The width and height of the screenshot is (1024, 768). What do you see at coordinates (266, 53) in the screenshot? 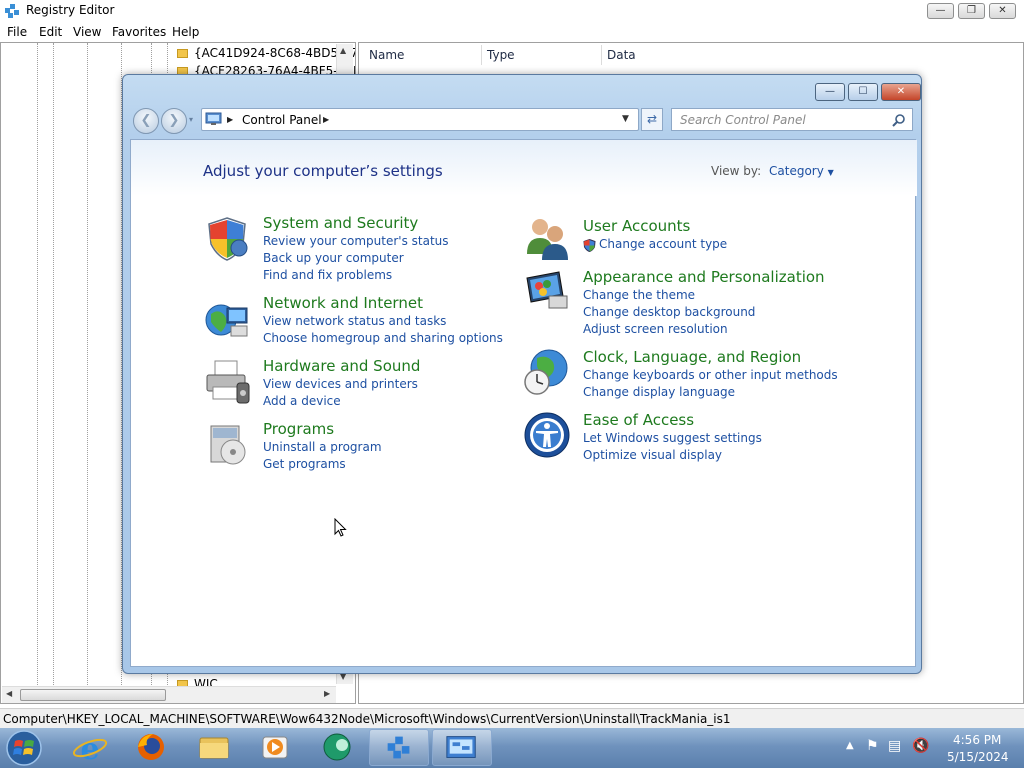
I see `tree-item: {AC41D924-8C68-4BD5-A7` at bounding box center [266, 53].